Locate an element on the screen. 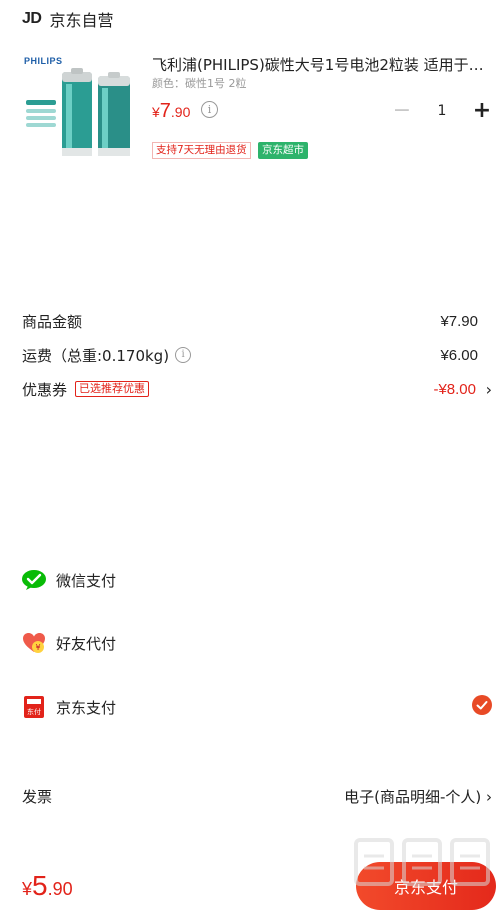  shipping-row: 运费（总重:0.170kg) i ¥6.00 is located at coordinates (257, 355).